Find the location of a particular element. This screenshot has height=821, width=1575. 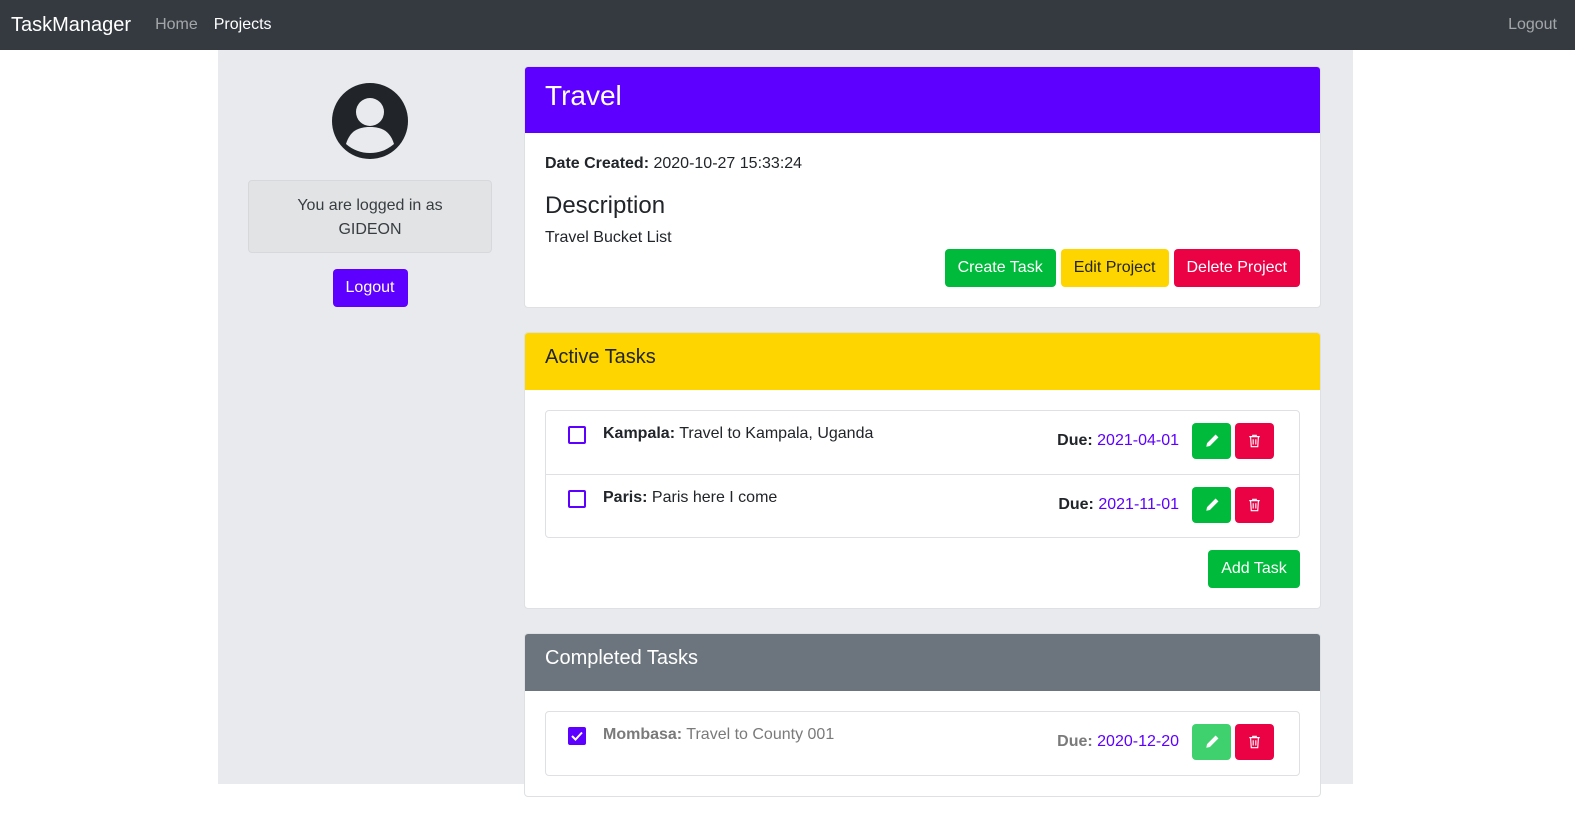

description-text: Travel Bucket List is located at coordinates (608, 237).